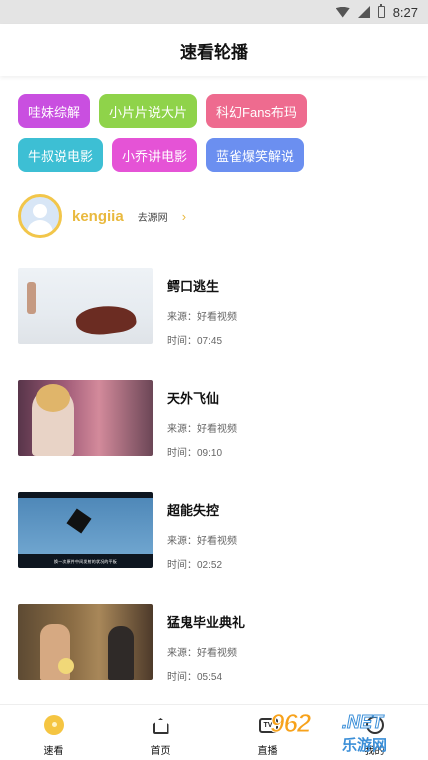  Describe the element at coordinates (153, 216) in the screenshot. I see `source-link: 去源网` at that location.